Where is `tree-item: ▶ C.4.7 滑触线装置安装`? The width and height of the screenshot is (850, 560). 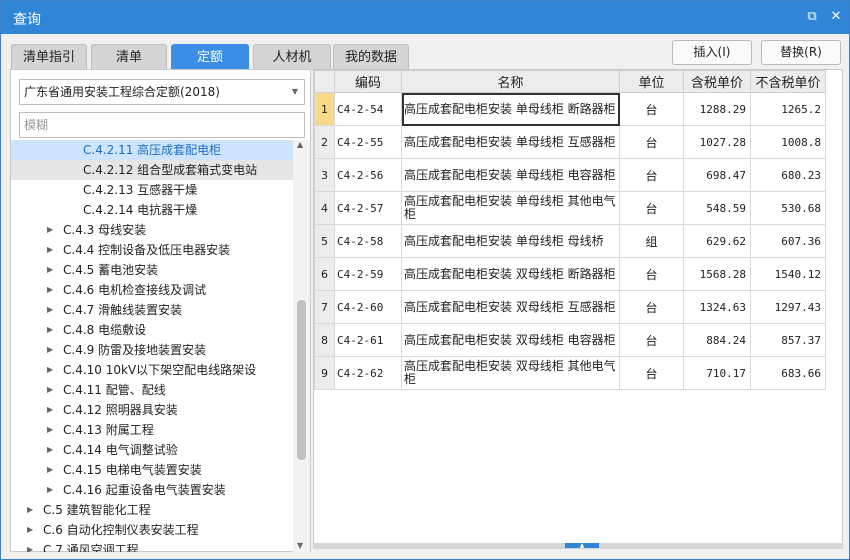
tree-item: ▶ C.4.7 滑触线装置安装 is located at coordinates (152, 310).